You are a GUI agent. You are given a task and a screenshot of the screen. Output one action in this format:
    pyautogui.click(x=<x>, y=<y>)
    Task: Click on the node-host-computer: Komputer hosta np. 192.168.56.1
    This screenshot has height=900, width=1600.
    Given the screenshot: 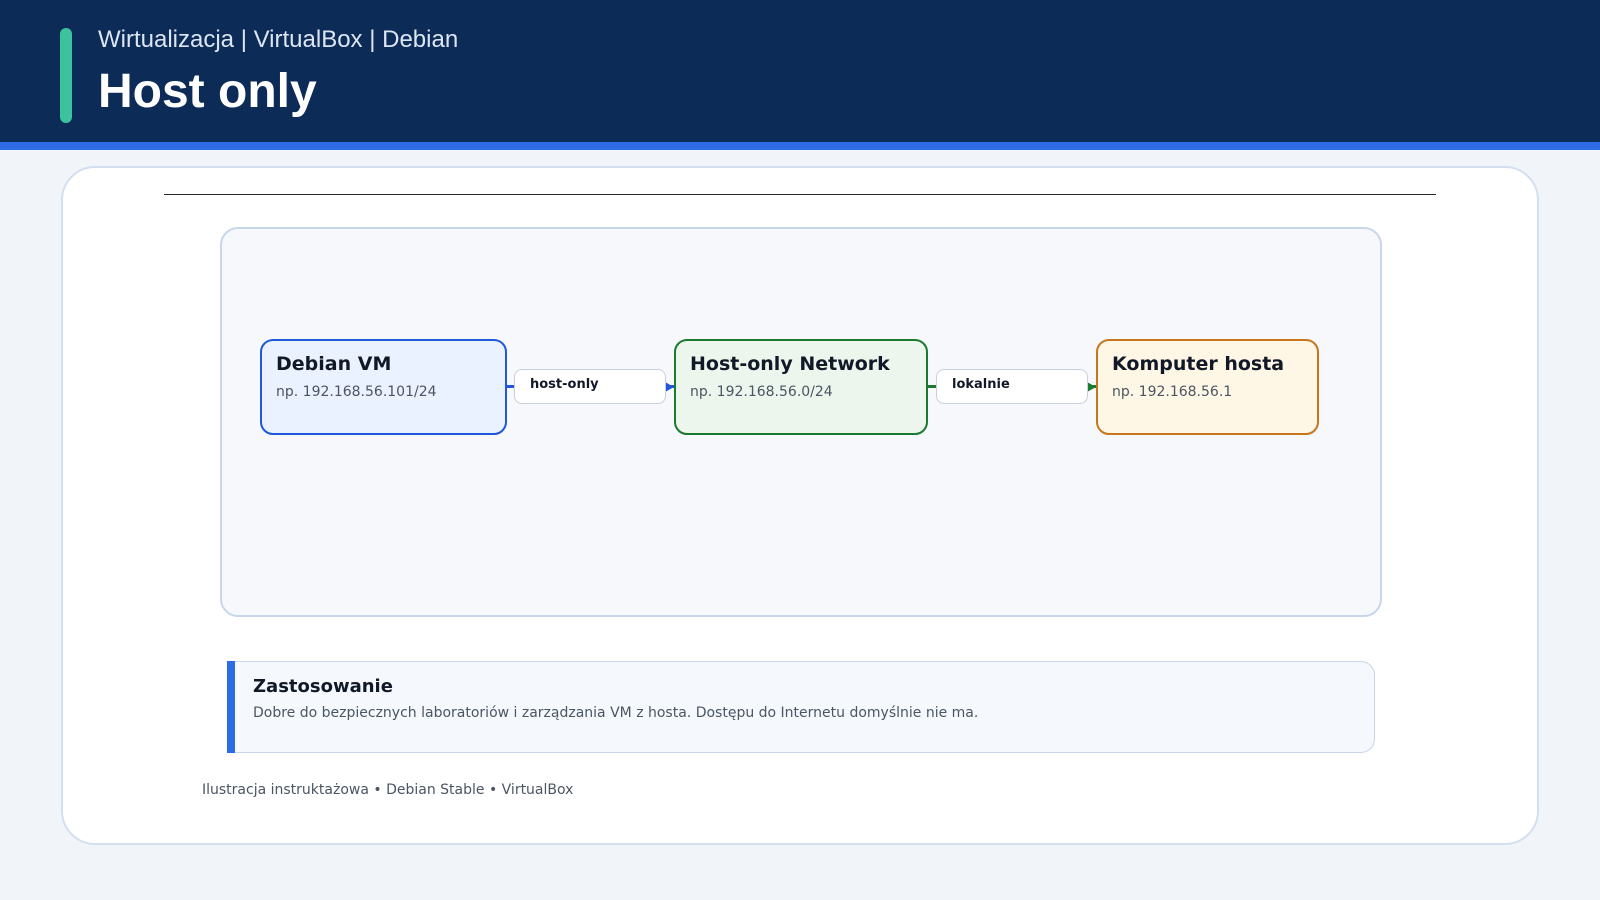 What is the action you would take?
    pyautogui.click(x=1207, y=387)
    